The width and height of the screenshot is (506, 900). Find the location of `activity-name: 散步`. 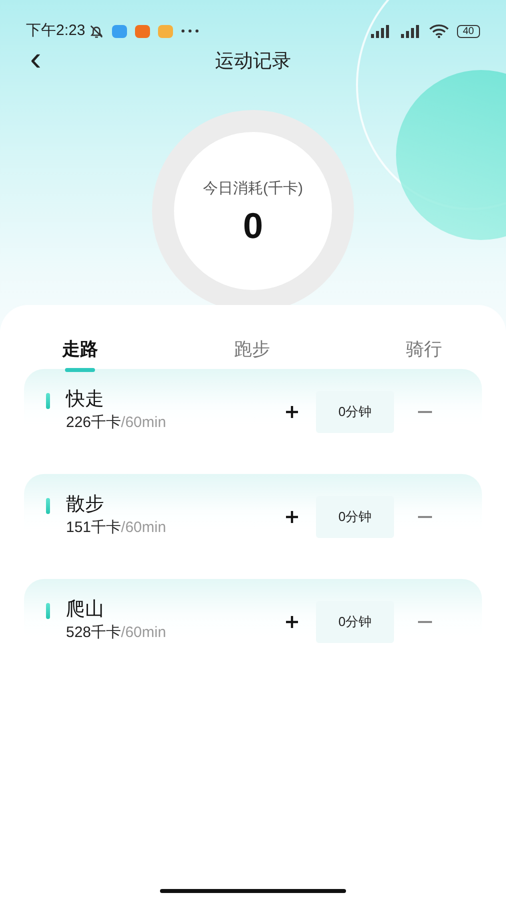

activity-name: 散步 is located at coordinates (85, 505).